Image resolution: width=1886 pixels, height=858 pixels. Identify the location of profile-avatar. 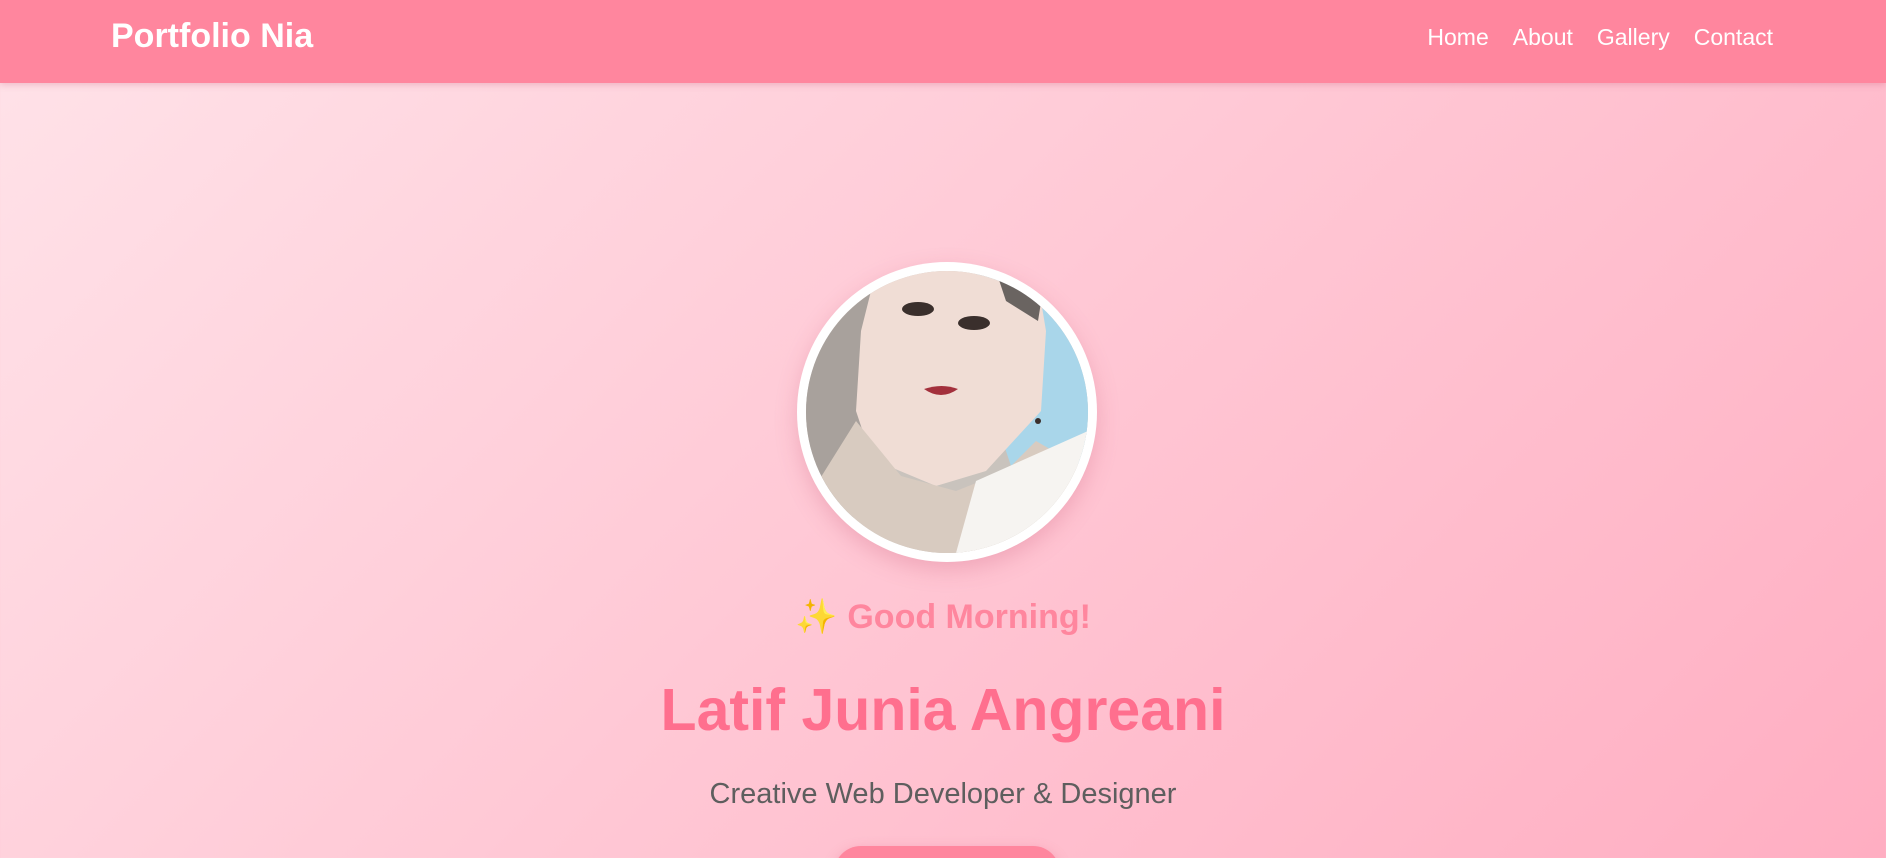
(947, 412).